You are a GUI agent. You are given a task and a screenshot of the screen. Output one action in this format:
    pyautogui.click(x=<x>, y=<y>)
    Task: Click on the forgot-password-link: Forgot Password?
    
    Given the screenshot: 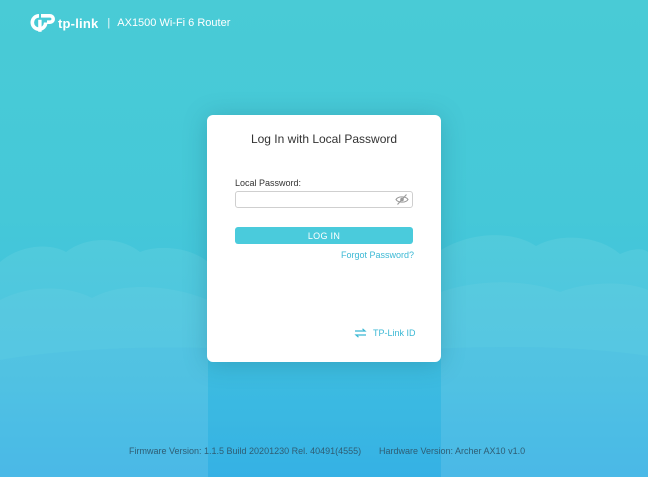 What is the action you would take?
    pyautogui.click(x=368, y=255)
    